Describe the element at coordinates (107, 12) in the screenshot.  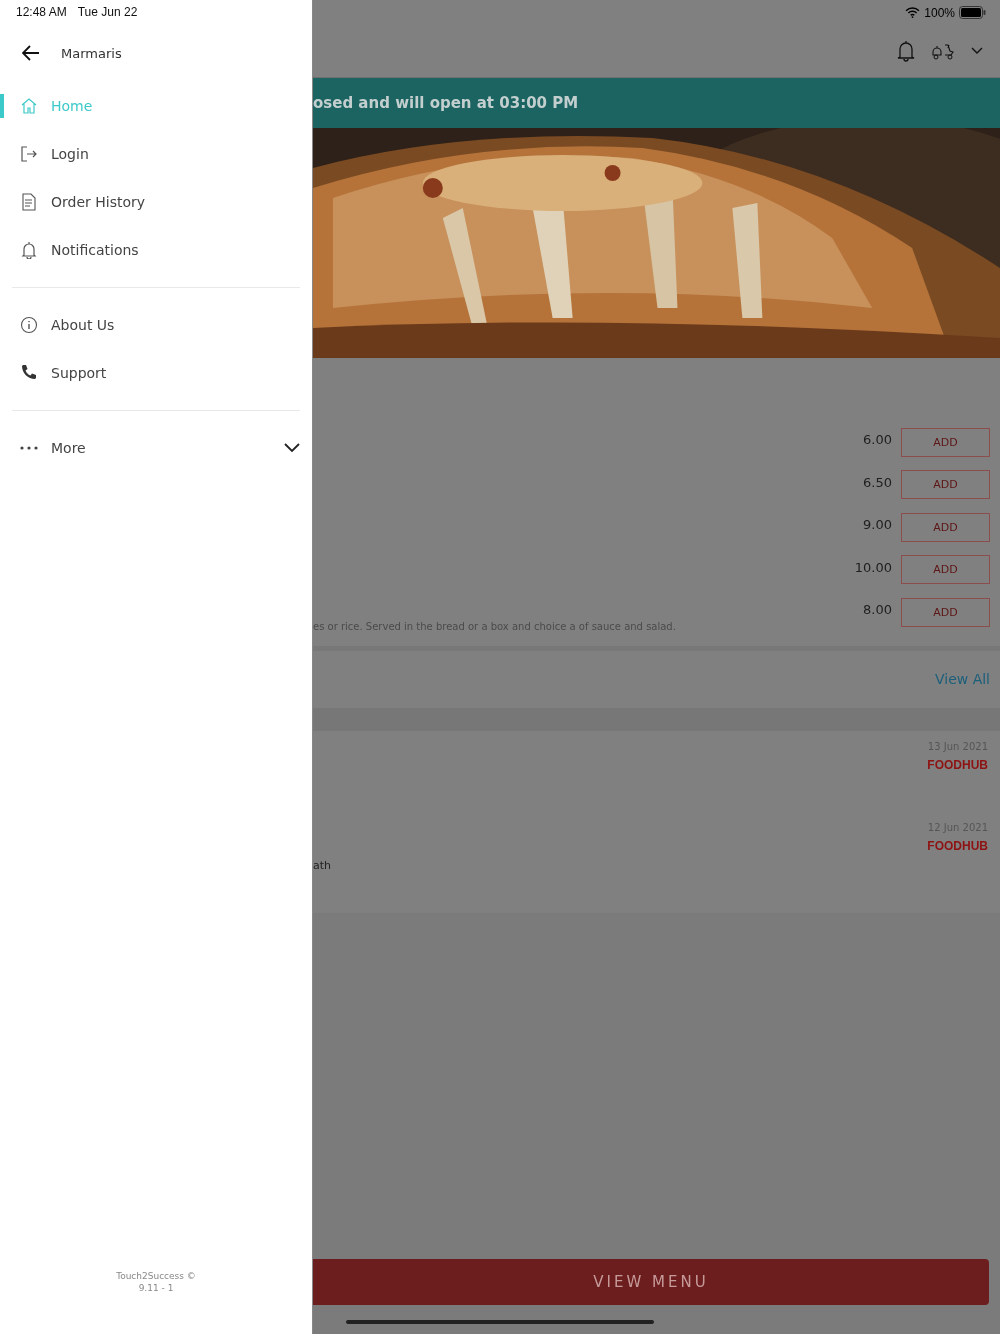
I see `status-date: Tue Jun 22` at that location.